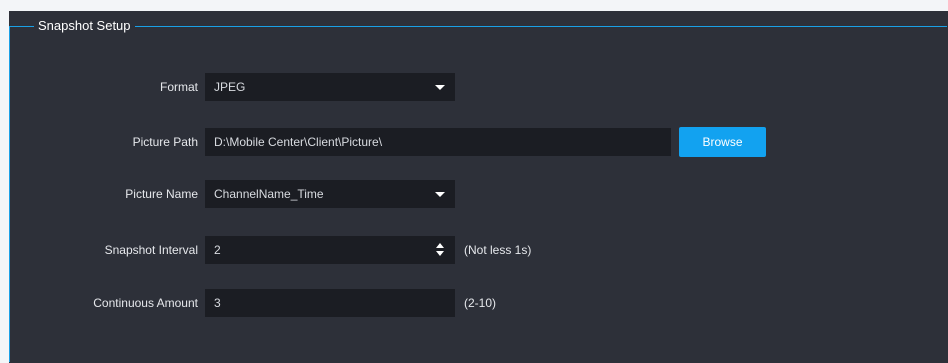  I want to click on snapshot-interval-label: Snapshot Interval, so click(151, 250).